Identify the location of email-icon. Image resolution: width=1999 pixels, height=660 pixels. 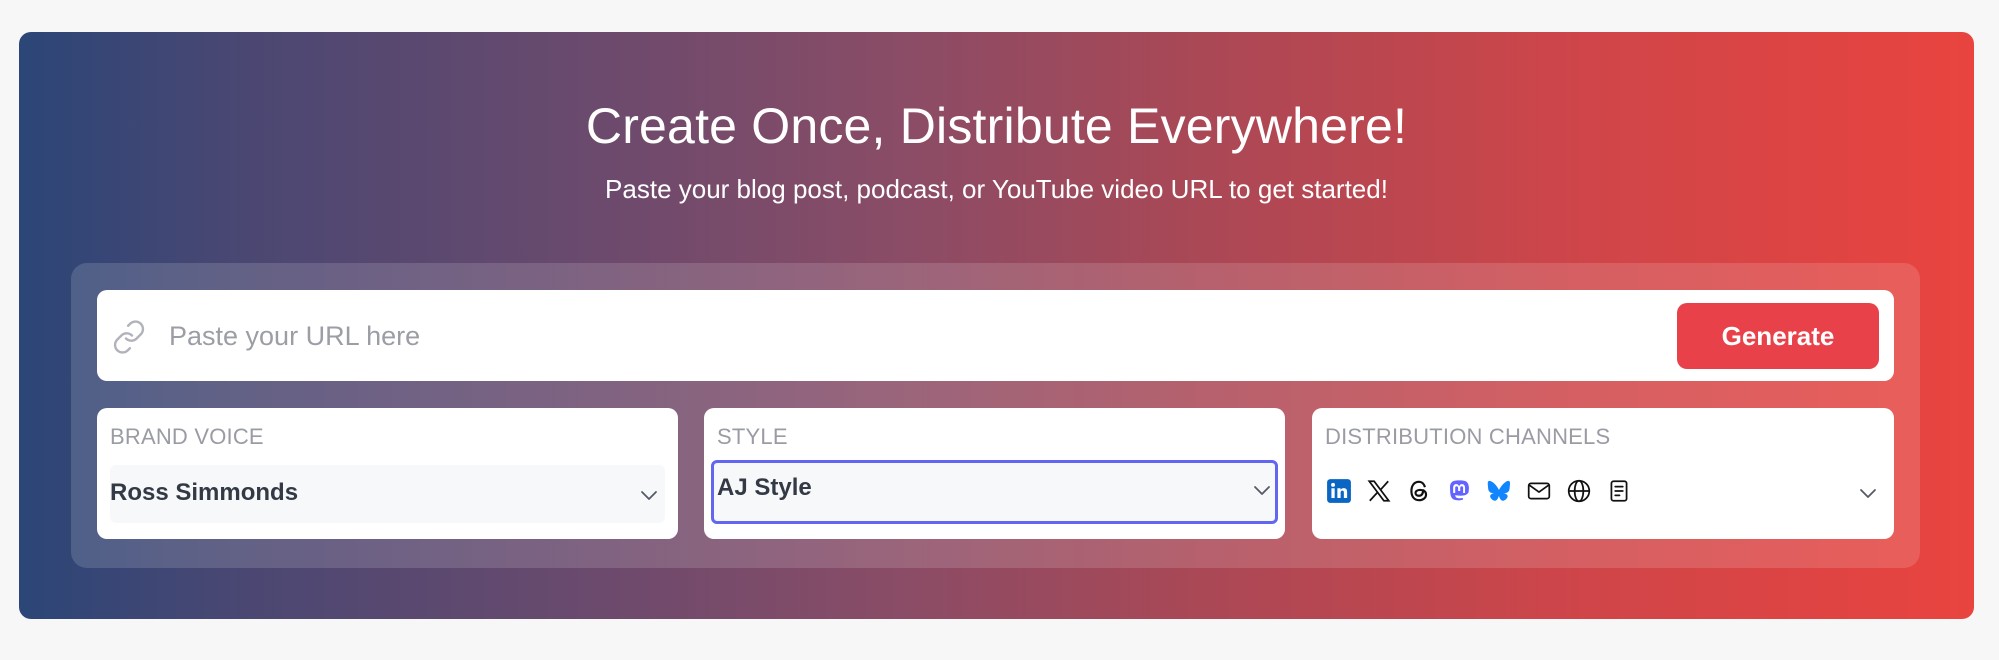
(1539, 491).